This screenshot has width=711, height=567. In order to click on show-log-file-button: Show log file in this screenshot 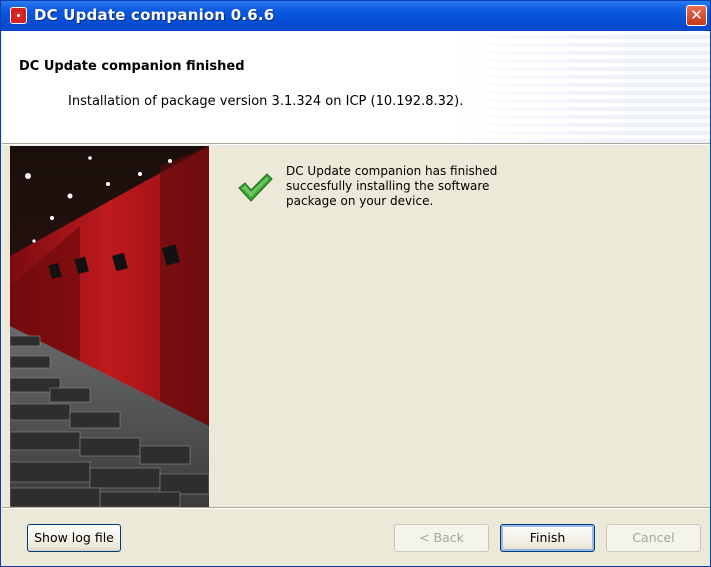, I will do `click(74, 538)`.